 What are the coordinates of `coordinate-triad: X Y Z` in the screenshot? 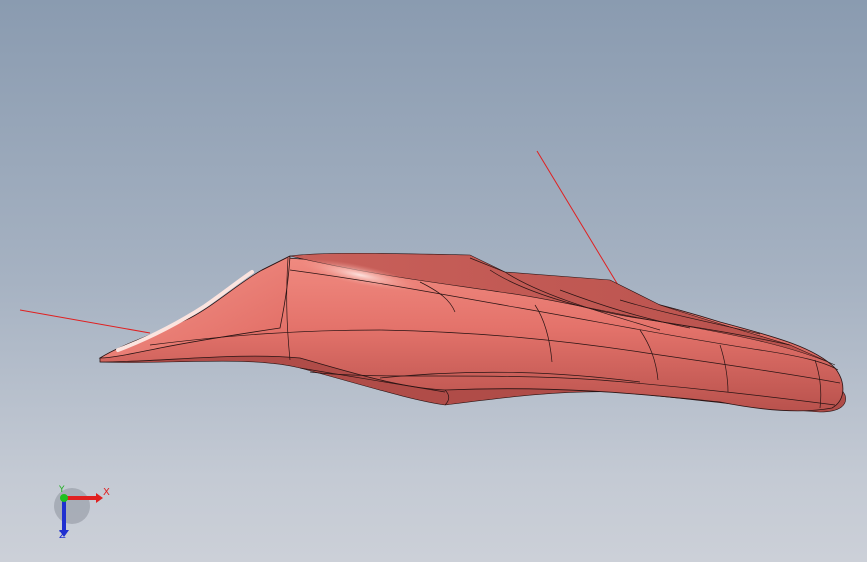 It's located at (81, 514).